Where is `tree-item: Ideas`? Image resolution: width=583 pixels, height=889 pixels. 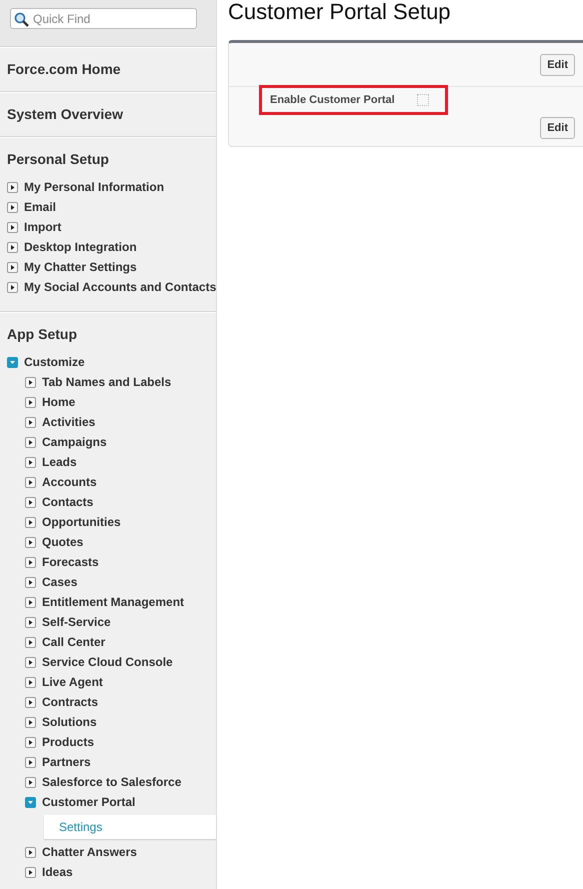
tree-item: Ideas is located at coordinates (57, 872).